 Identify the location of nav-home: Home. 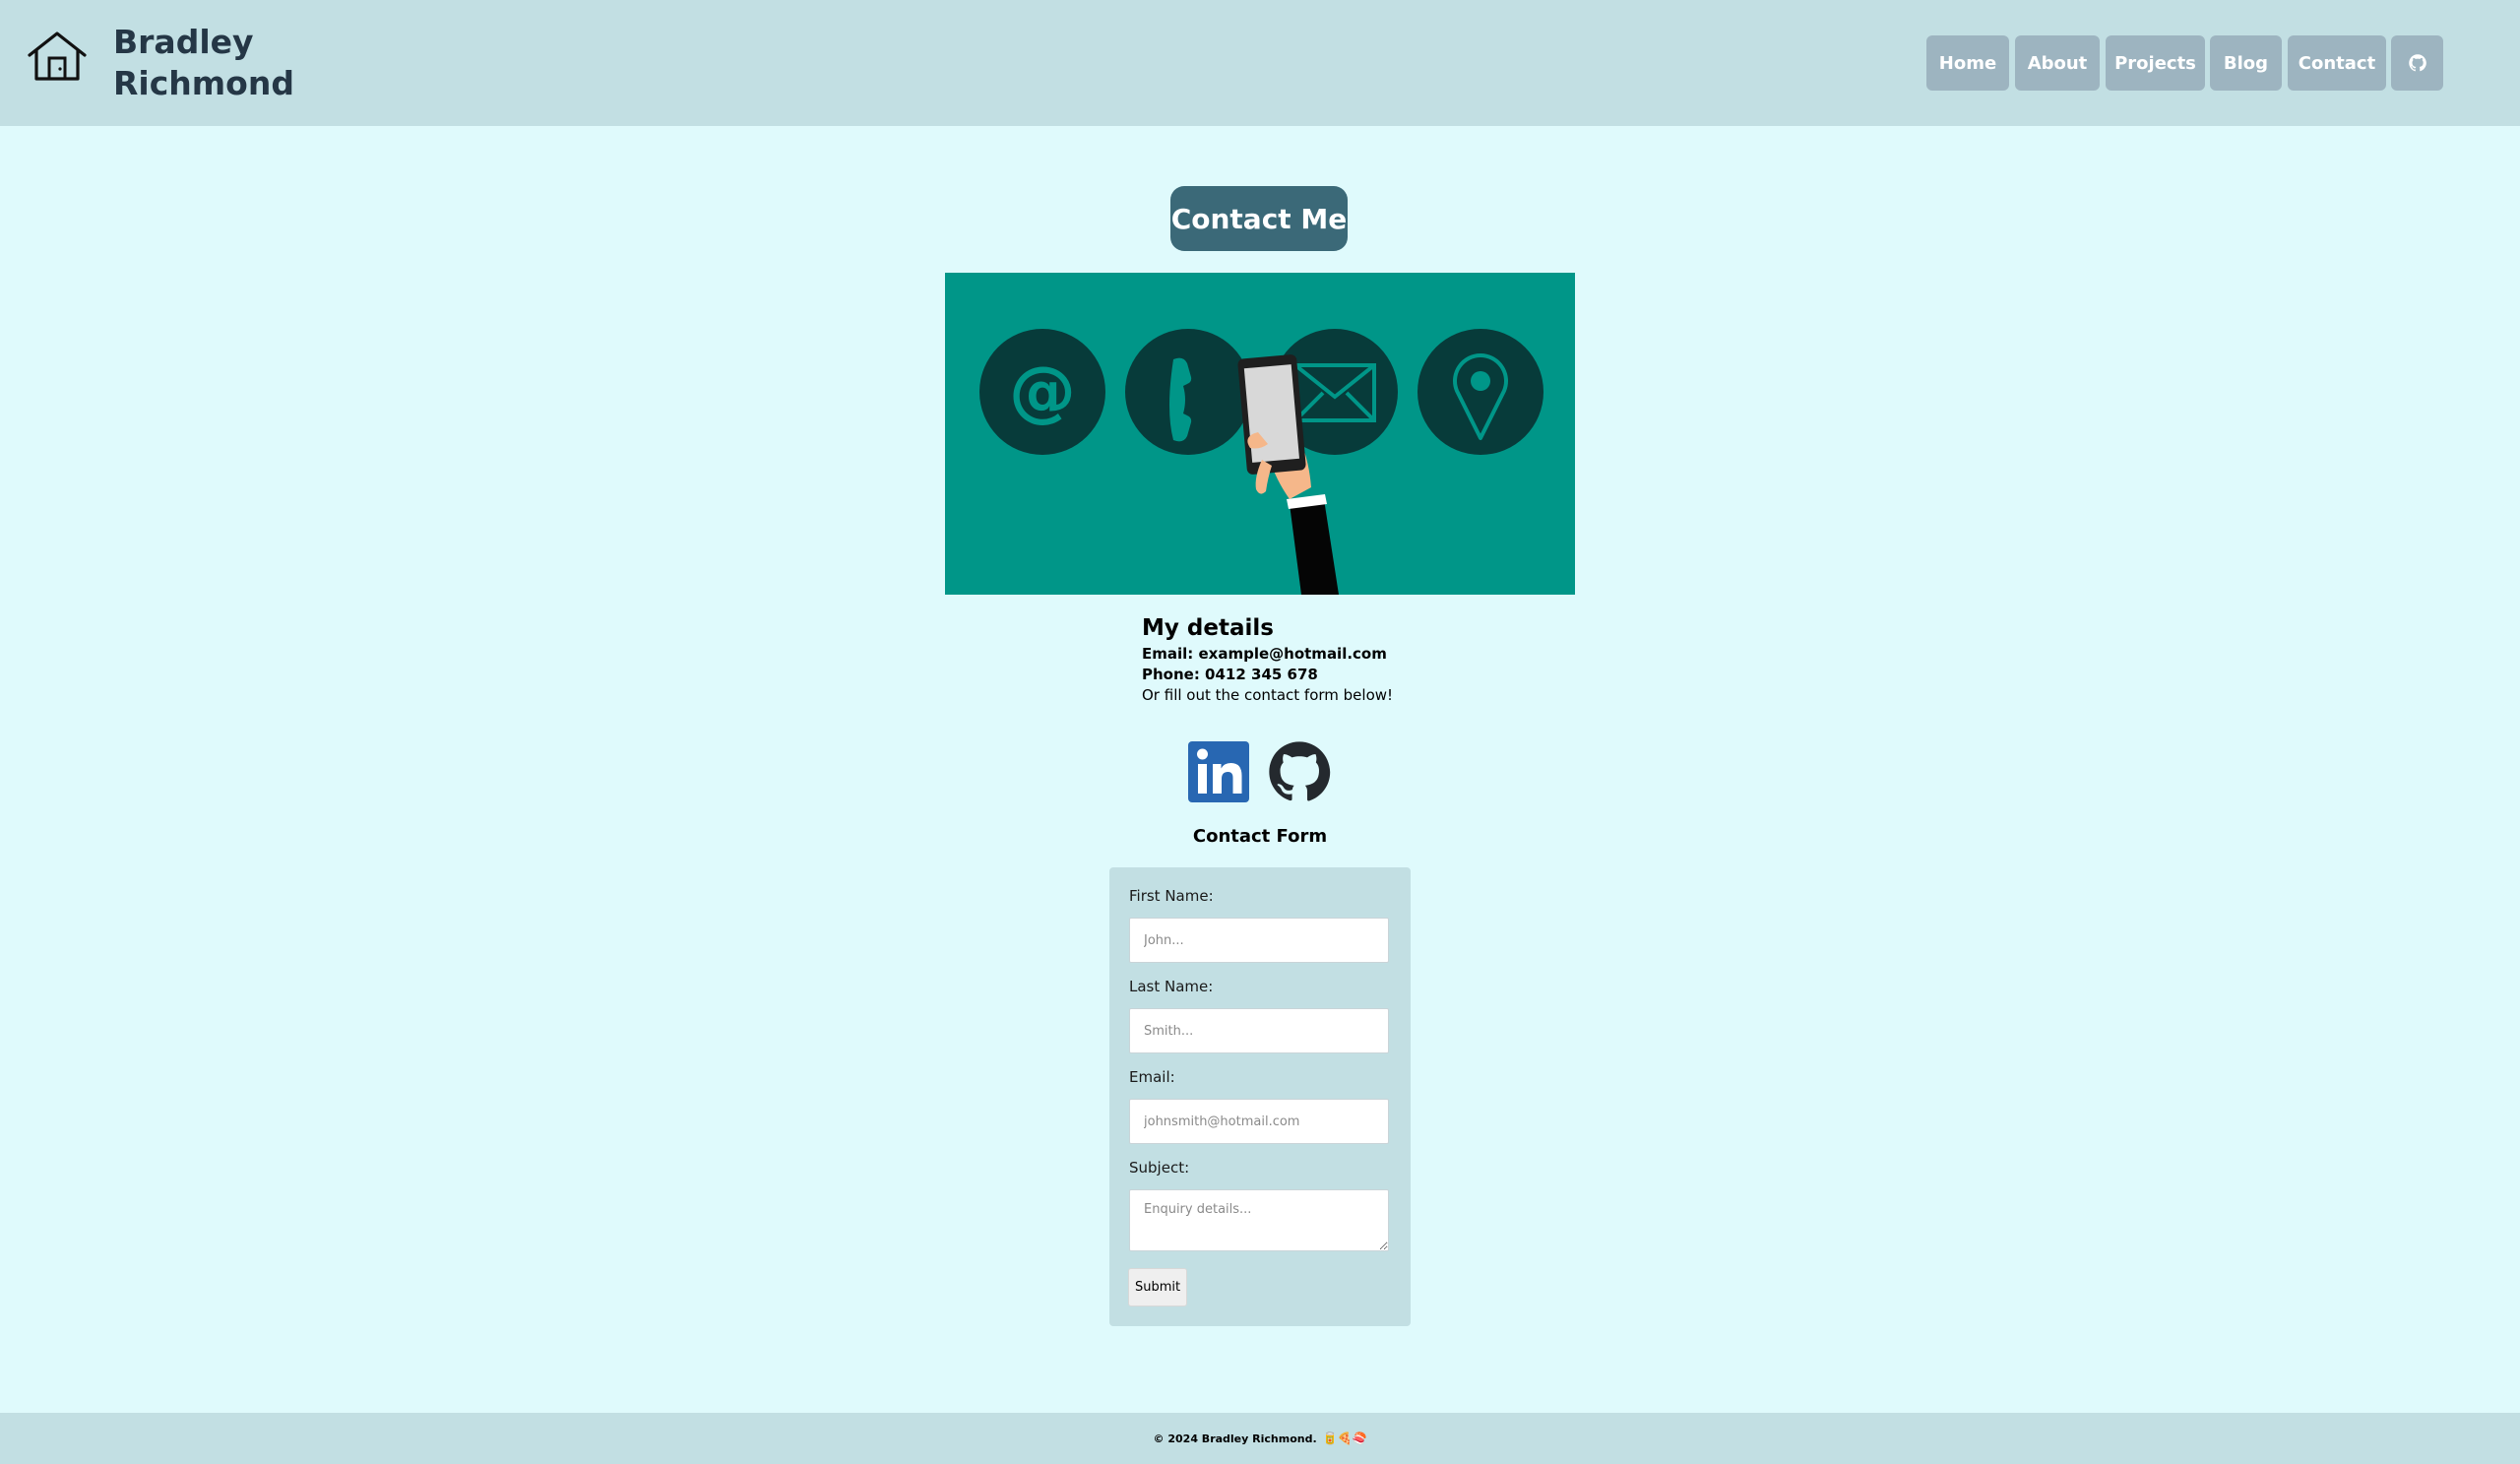
(1967, 63).